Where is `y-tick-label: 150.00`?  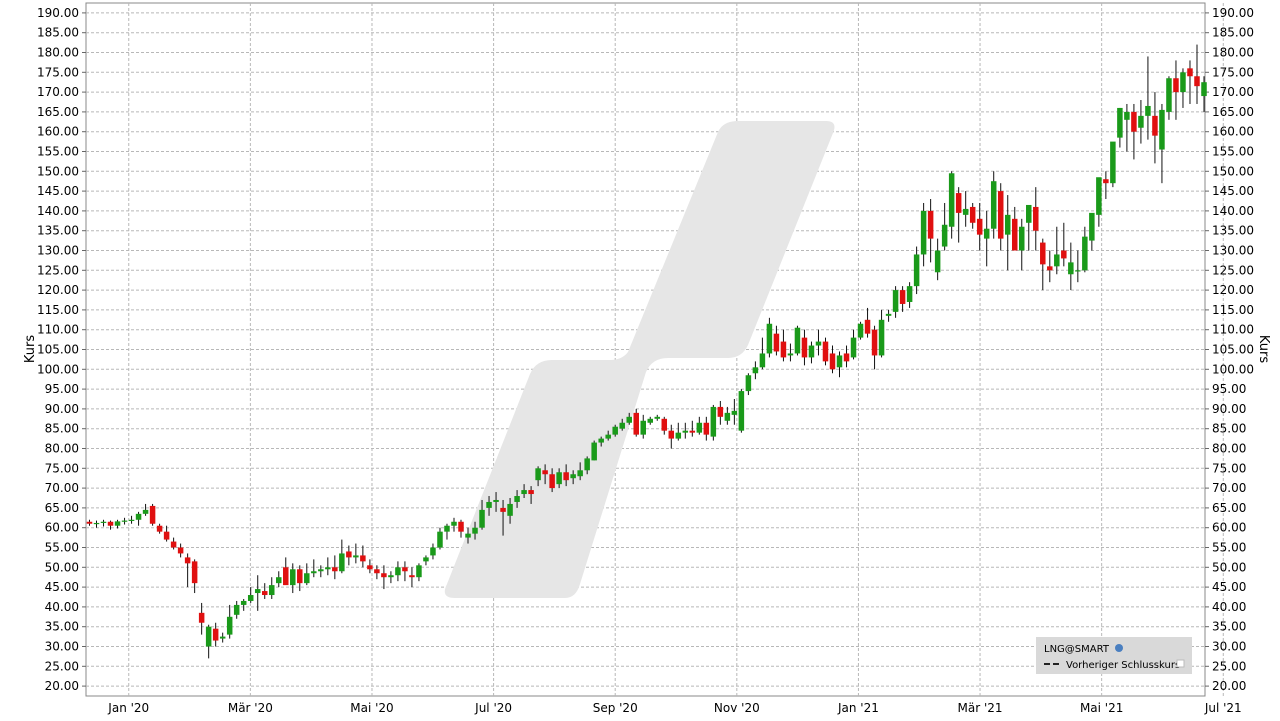
y-tick-label: 150.00 is located at coordinates (58, 171).